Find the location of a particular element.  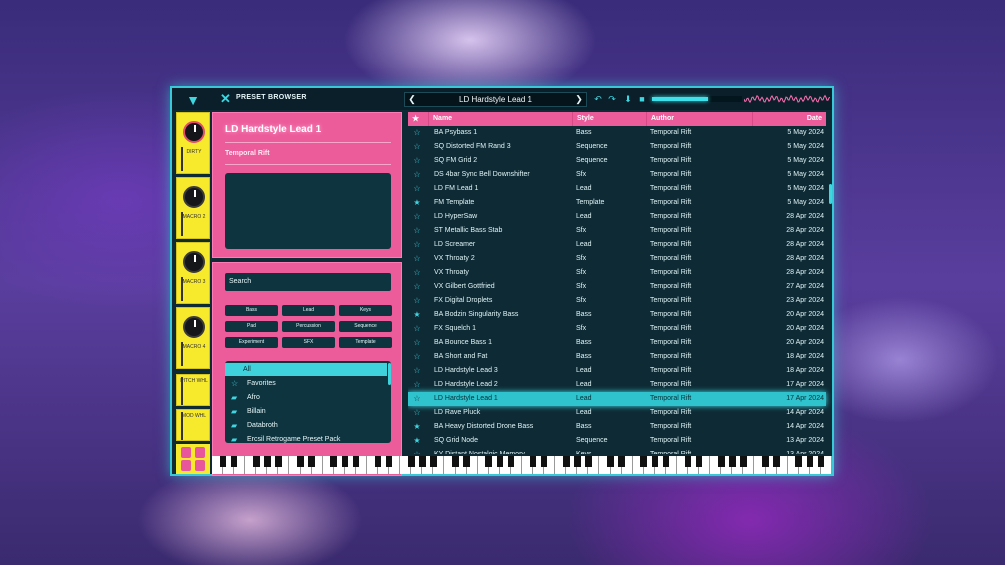

tree-item: ▰ Ercsil Retrogame Preset Pack is located at coordinates (306, 438).